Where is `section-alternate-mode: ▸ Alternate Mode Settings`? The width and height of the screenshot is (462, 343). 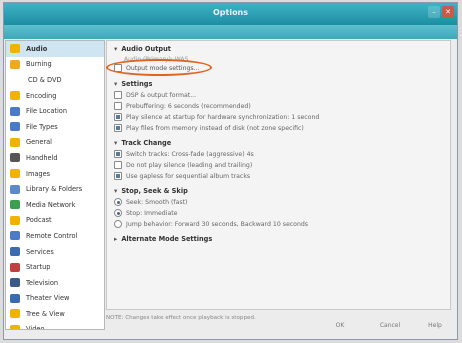
section-alternate-mode: ▸ Alternate Mode Settings is located at coordinates (163, 239).